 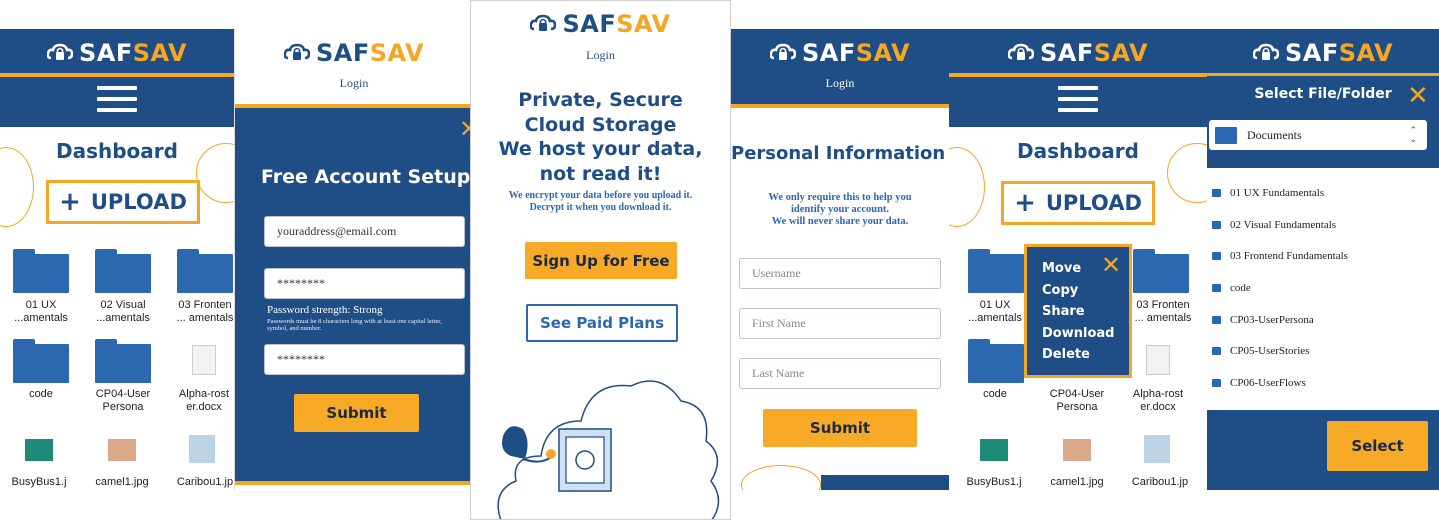 What do you see at coordinates (123, 311) in the screenshot?
I see `file-label: 02 Visual ...amentals` at bounding box center [123, 311].